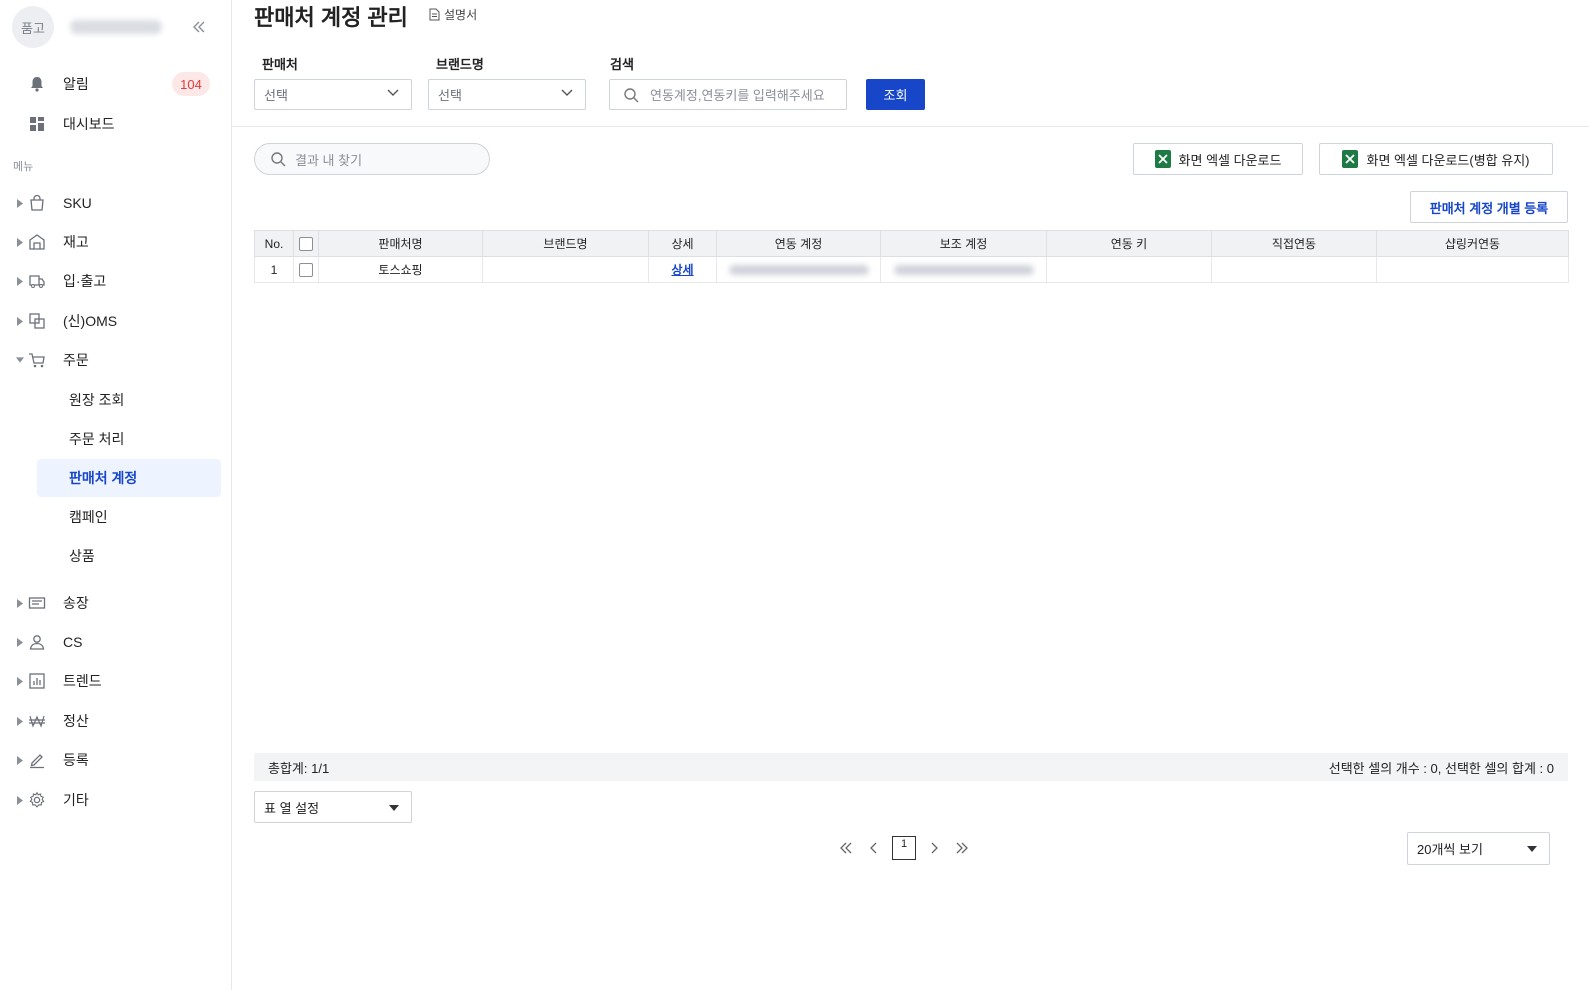  I want to click on sidebar-item-alarm: 알림 104, so click(115, 84).